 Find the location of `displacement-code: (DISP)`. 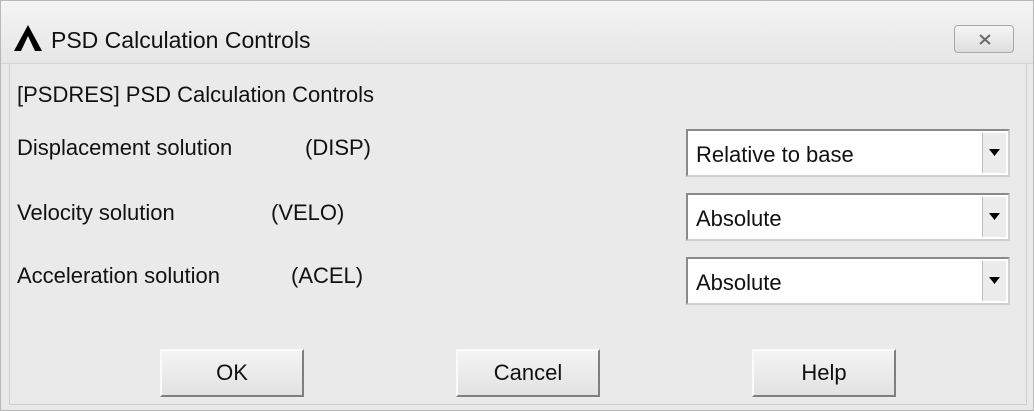

displacement-code: (DISP) is located at coordinates (338, 147).